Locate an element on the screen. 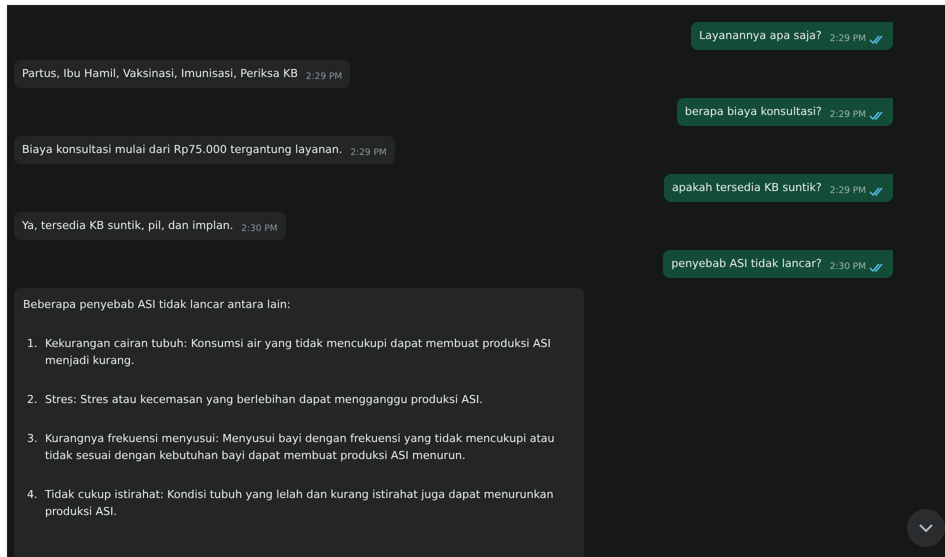 This screenshot has width=945, height=557. list-item-text: Kurangnya frekuensi menyusui: Menyusui bayi dengan frekuensi yang tidak mencukupi atau tidak sesuai dengan kebutuhan bayi dapat membuat produksi ASI menurun. is located at coordinates (300, 447).